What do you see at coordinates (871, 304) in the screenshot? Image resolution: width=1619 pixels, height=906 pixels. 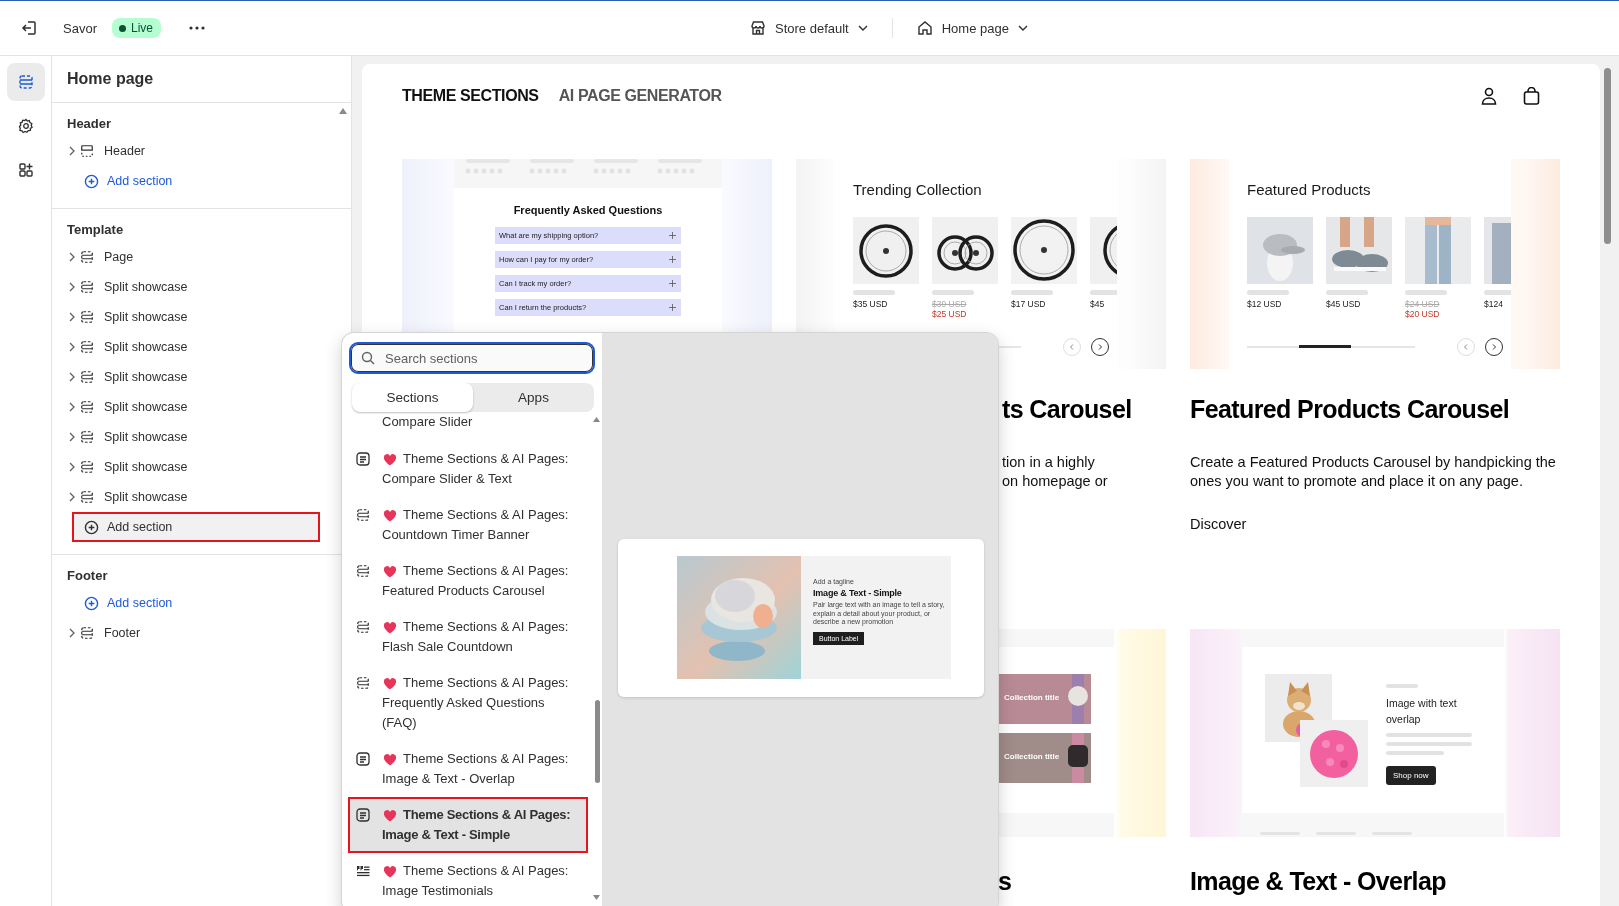 I see `price: $35 USD` at bounding box center [871, 304].